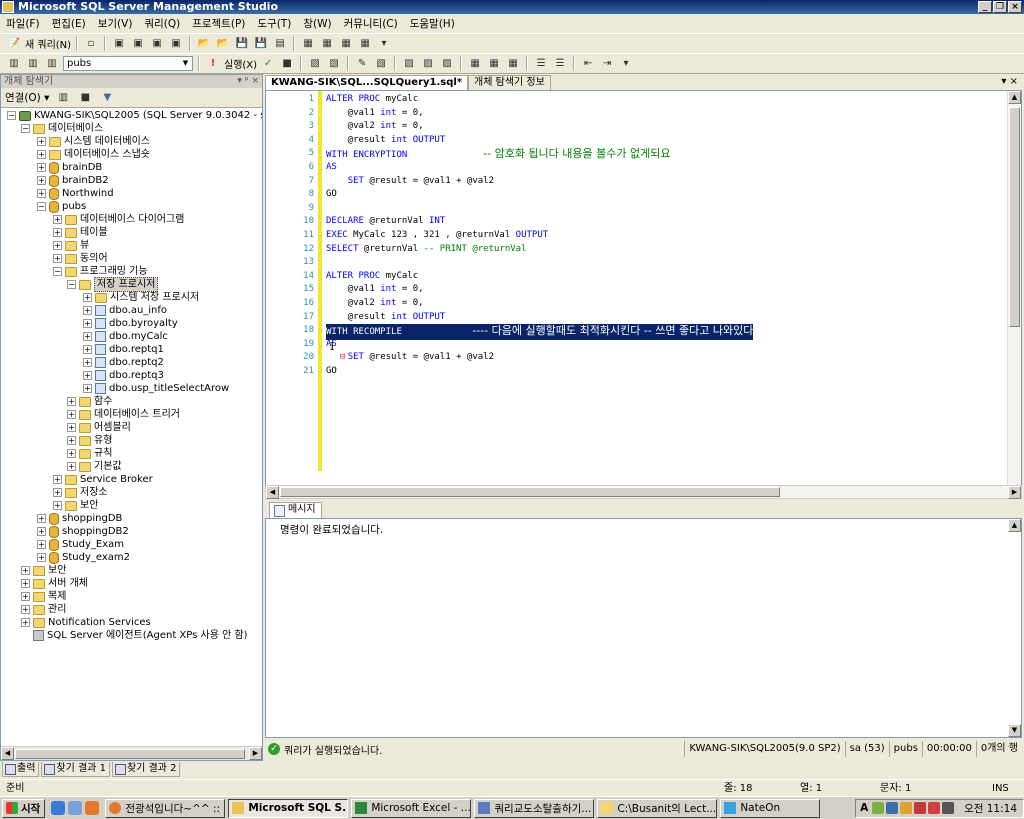 The image size is (1024, 819). Describe the element at coordinates (73, 180) in the screenshot. I see `tree-node-braindb2: + brainDB2` at that location.